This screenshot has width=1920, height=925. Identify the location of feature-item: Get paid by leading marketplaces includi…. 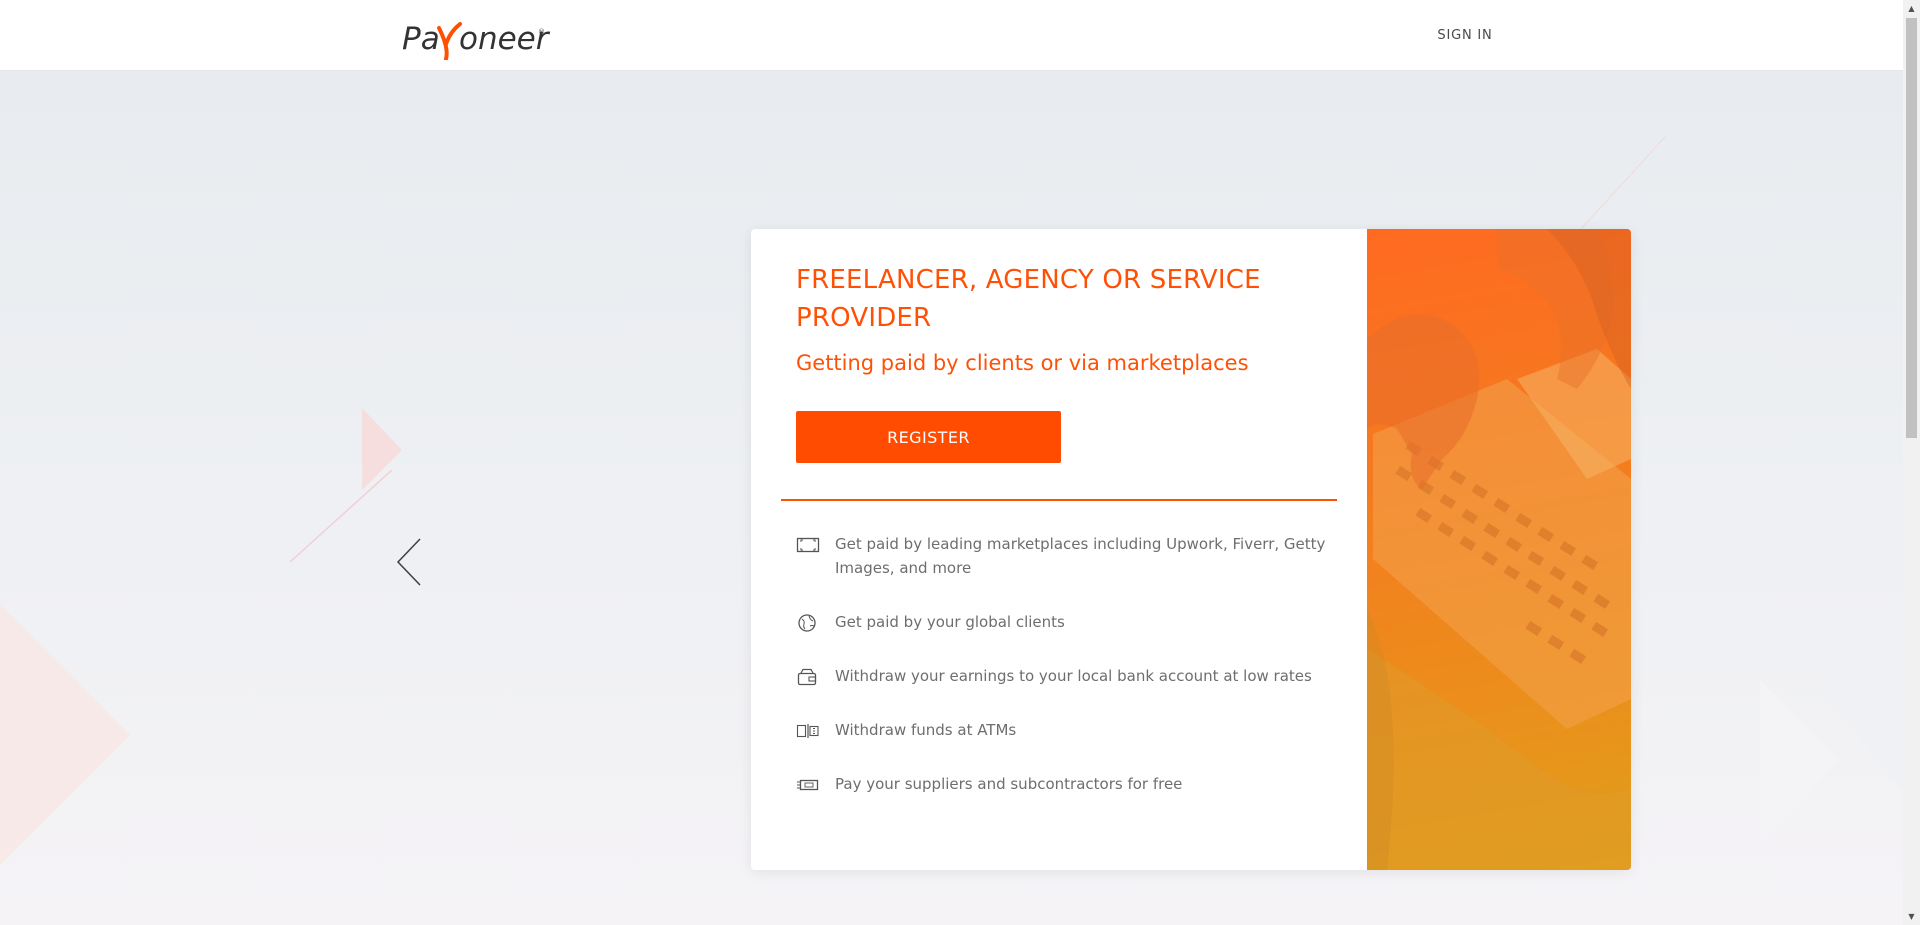
(1066, 556).